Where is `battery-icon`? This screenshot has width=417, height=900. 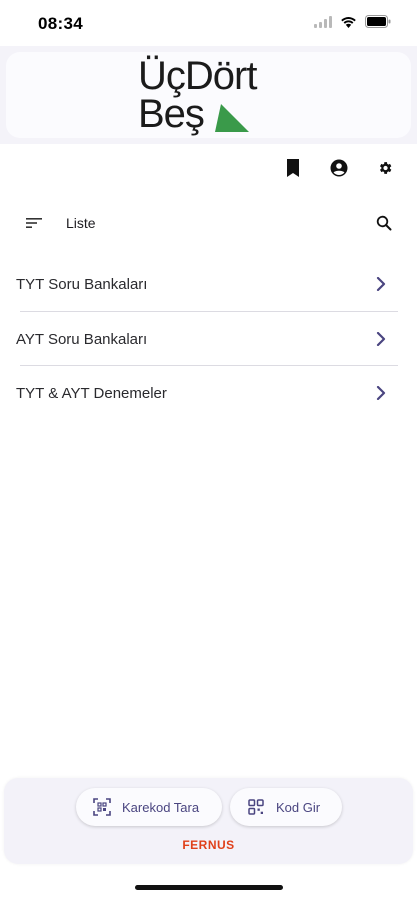
battery-icon is located at coordinates (378, 24).